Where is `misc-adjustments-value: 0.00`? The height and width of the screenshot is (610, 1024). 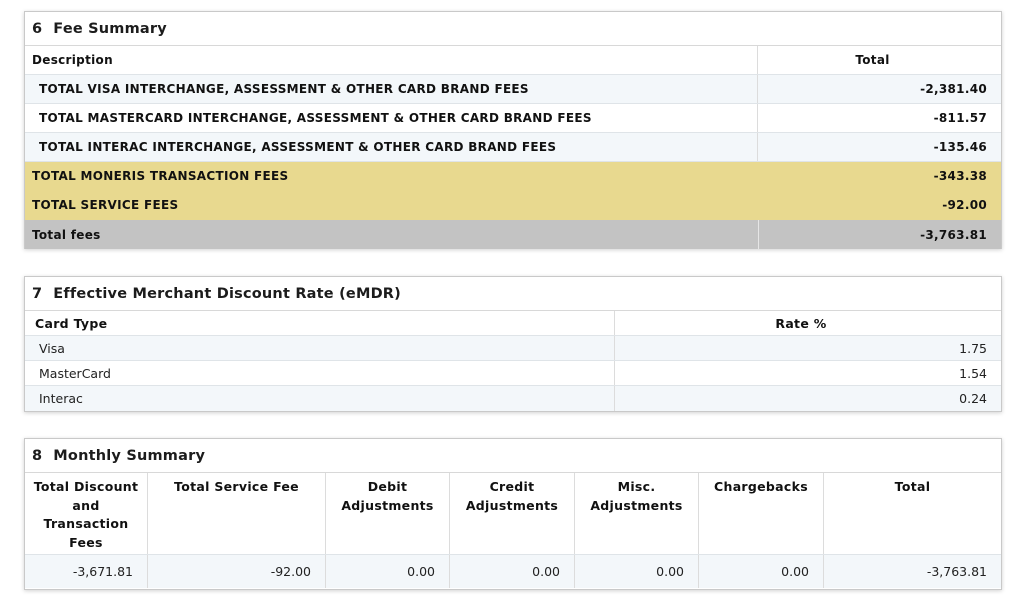 misc-adjustments-value: 0.00 is located at coordinates (637, 571).